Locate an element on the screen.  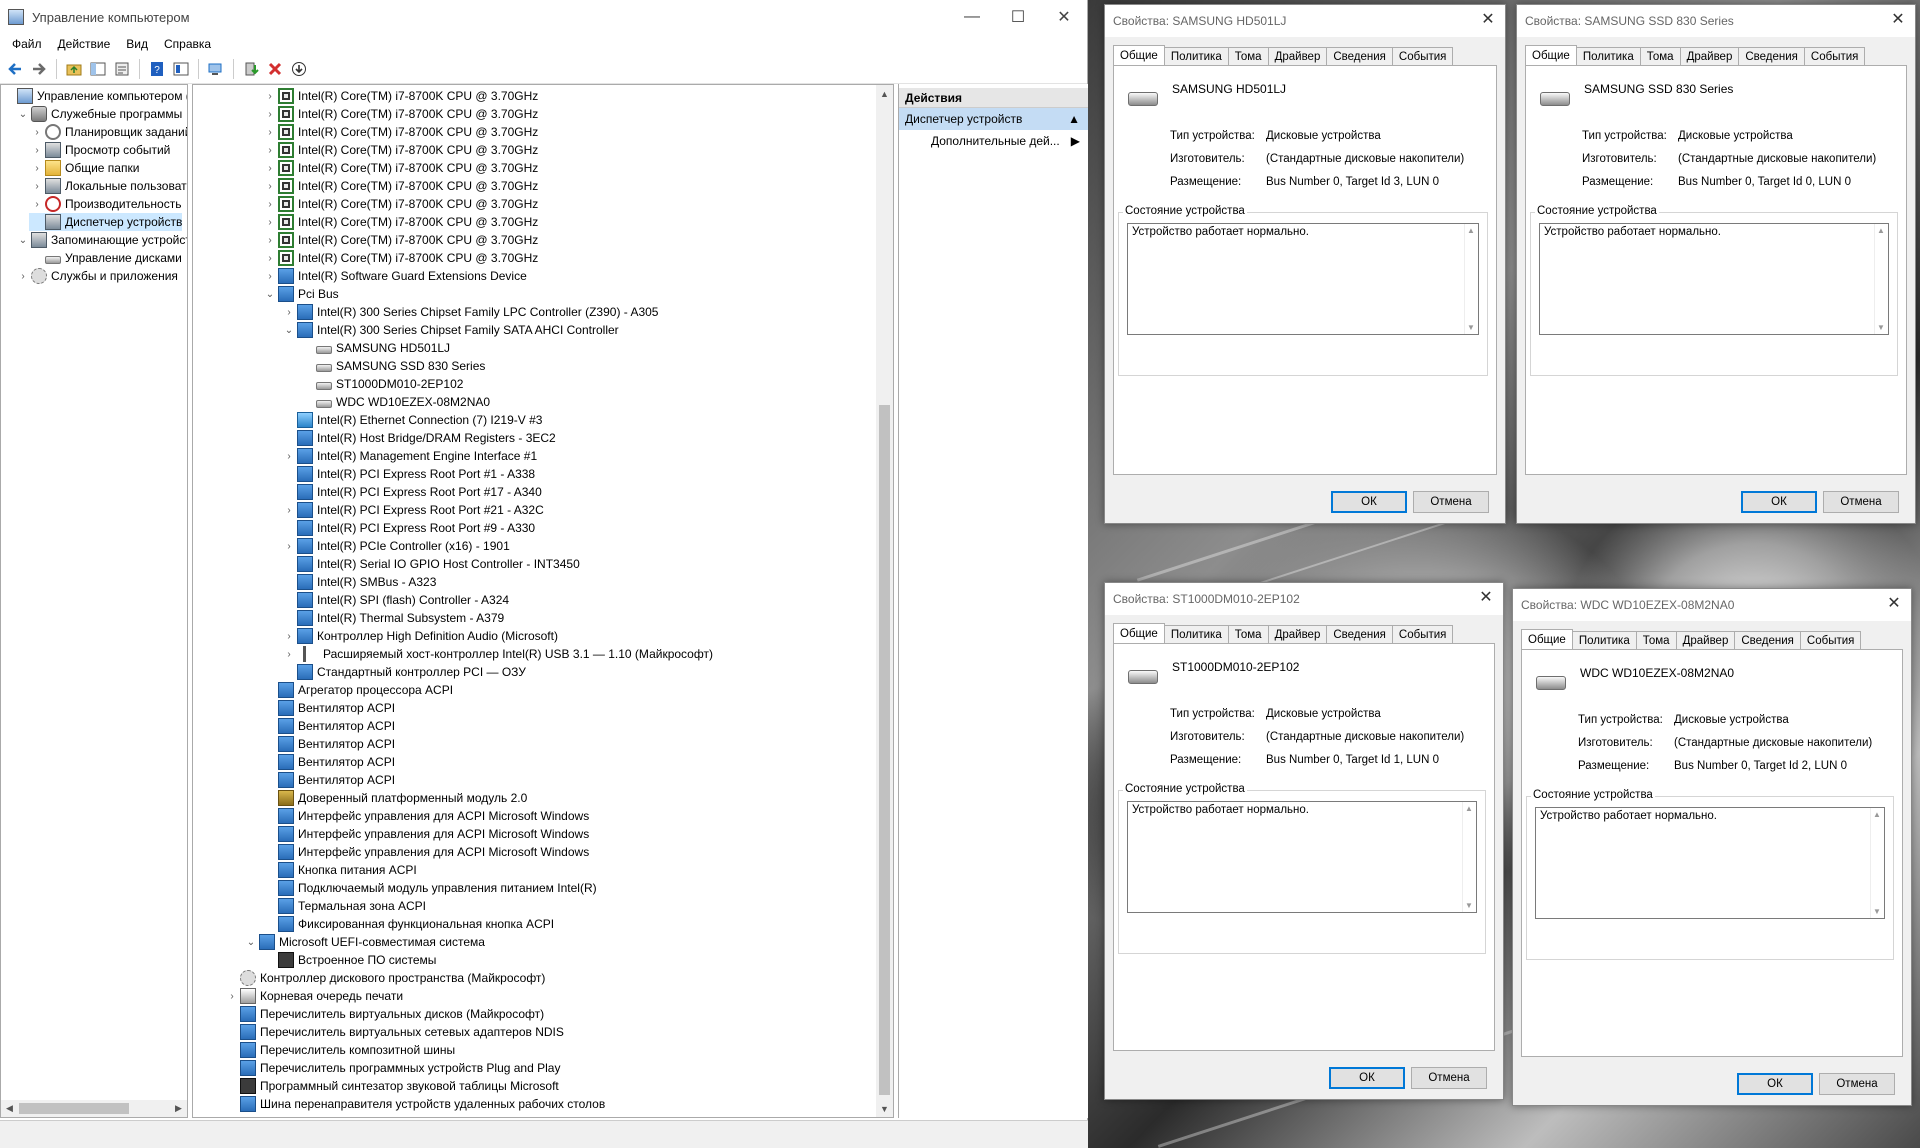
console-tree-item: Диспетчер устройств is located at coordinates (106, 222).